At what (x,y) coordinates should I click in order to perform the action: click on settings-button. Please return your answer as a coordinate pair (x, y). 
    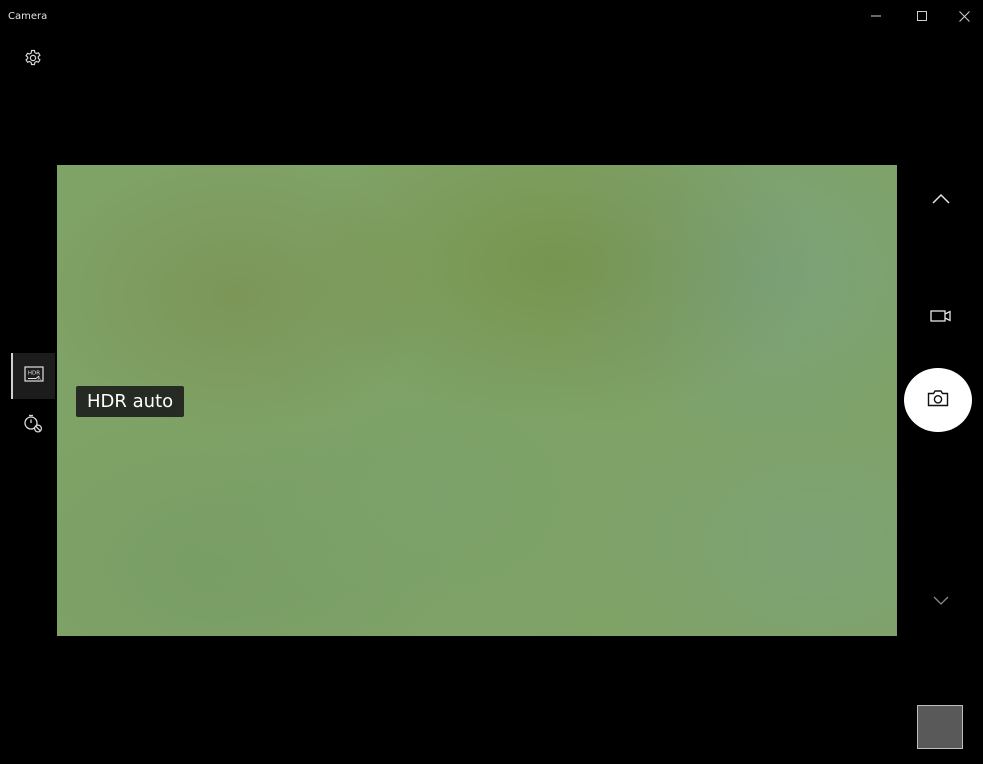
    Looking at the image, I should click on (33, 60).